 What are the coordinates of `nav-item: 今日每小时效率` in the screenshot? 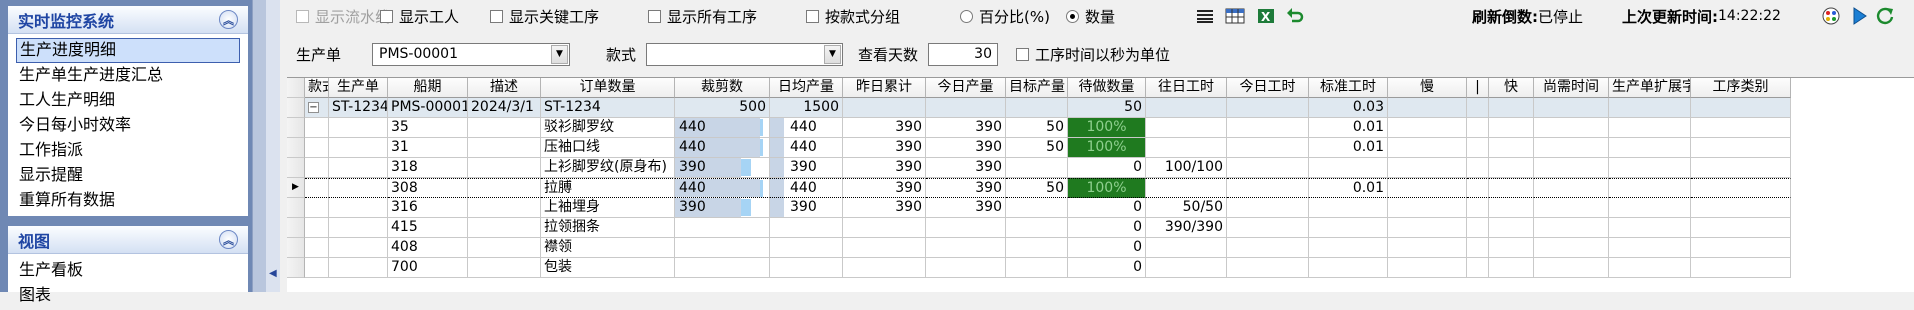 It's located at (128, 125).